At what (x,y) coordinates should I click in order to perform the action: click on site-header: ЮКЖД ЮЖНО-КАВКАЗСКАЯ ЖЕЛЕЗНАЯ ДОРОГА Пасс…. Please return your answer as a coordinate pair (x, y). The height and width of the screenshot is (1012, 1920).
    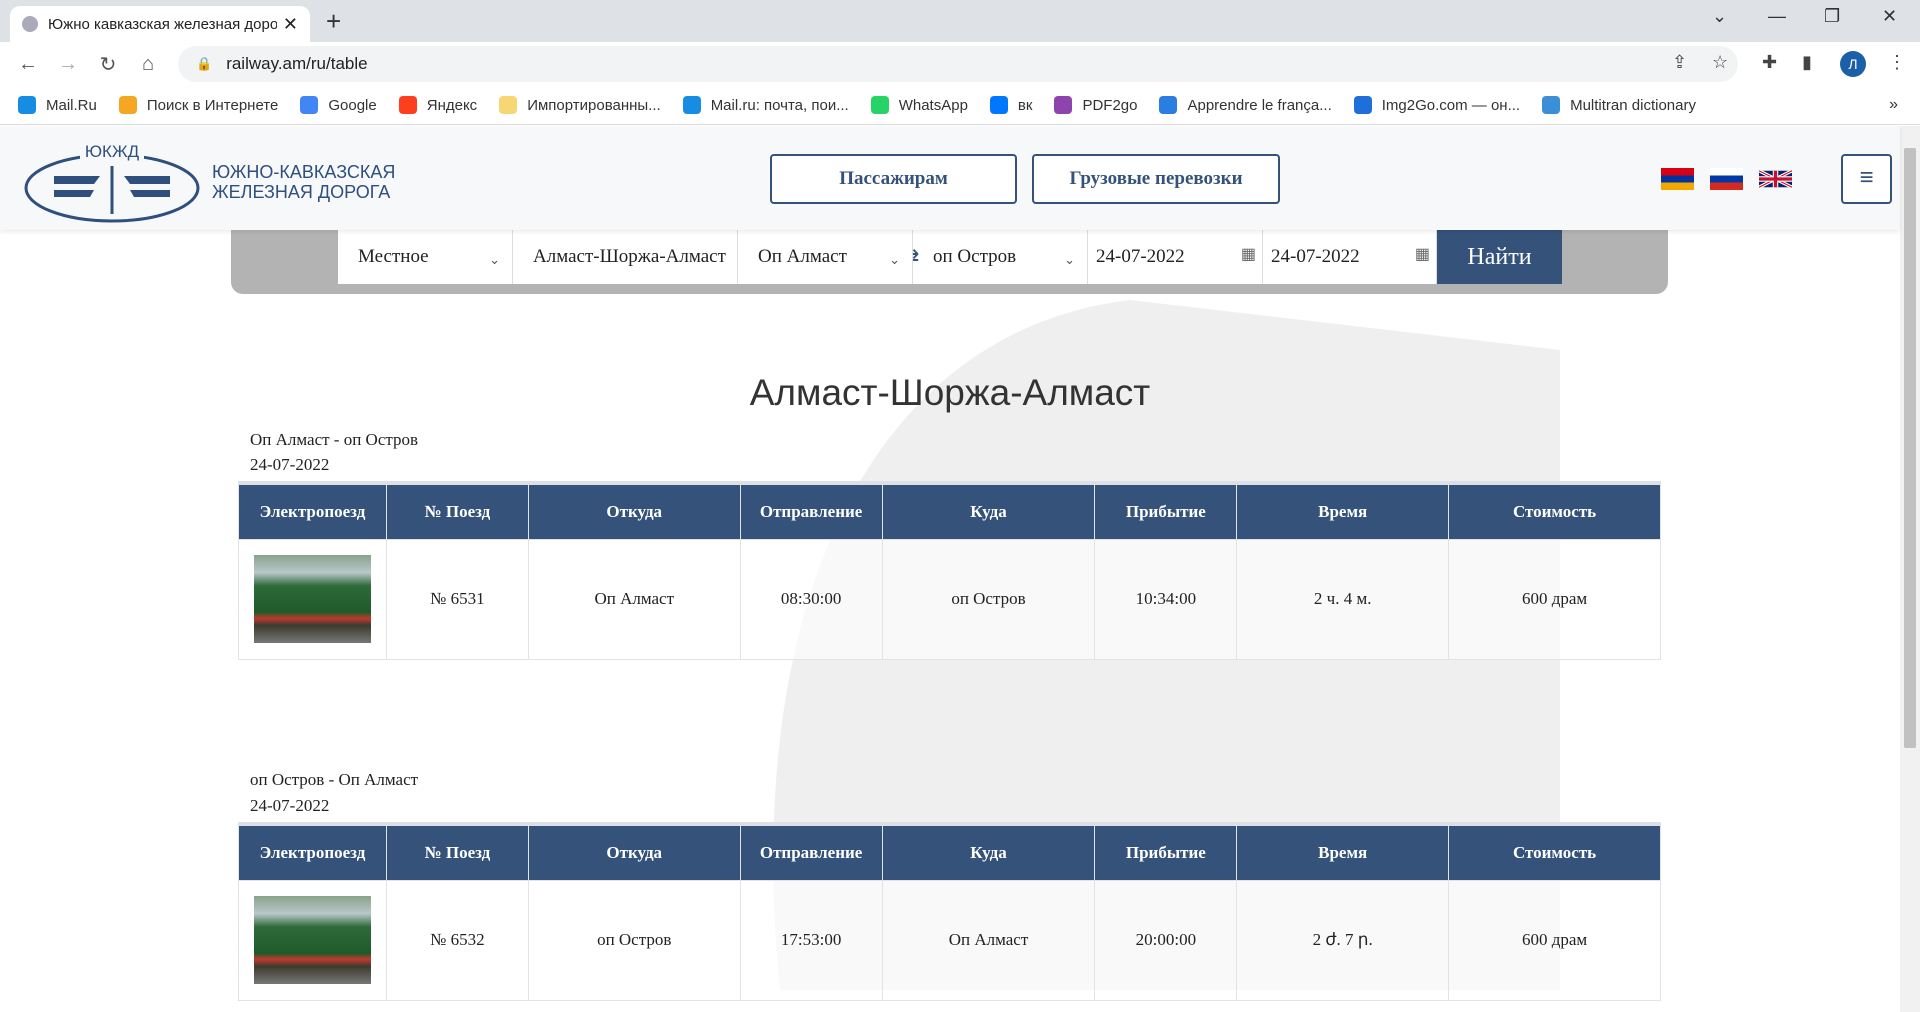
    Looking at the image, I should click on (950, 178).